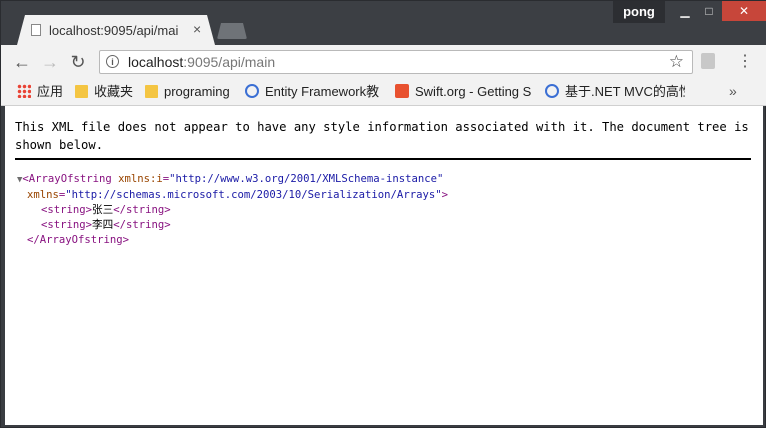 The width and height of the screenshot is (766, 428). I want to click on tab-title: localhost:9095/api/mai, so click(114, 30).